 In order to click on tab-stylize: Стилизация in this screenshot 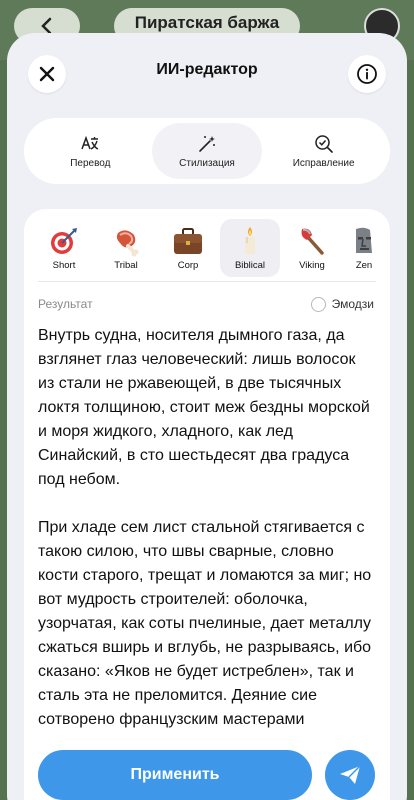, I will do `click(206, 151)`.